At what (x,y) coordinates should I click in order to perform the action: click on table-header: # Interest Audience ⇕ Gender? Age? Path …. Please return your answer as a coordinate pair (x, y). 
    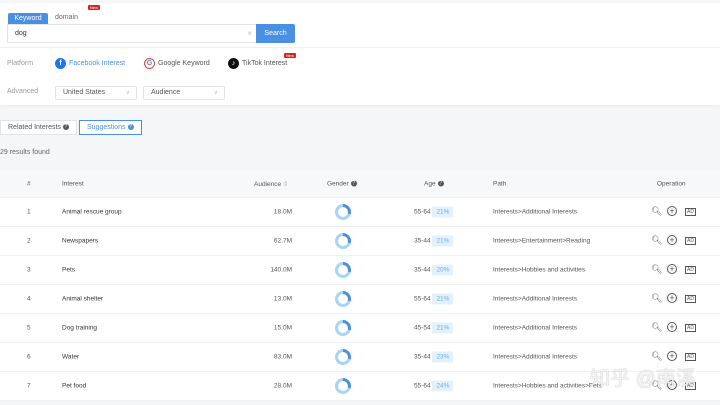
    Looking at the image, I should click on (360, 184).